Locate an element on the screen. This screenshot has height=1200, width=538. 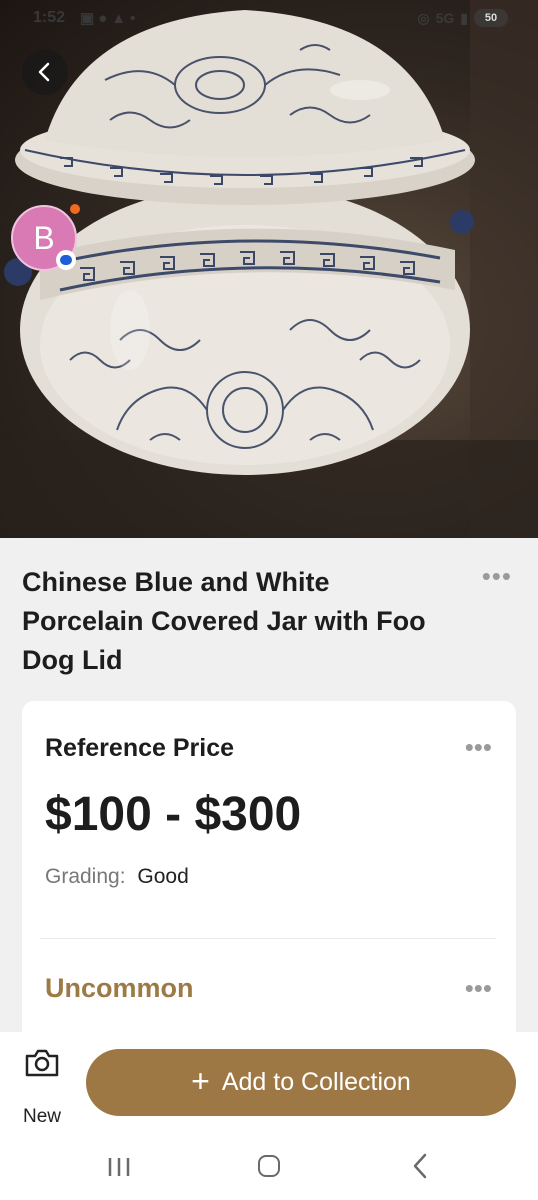
battery-icon: 50 is located at coordinates (491, 18).